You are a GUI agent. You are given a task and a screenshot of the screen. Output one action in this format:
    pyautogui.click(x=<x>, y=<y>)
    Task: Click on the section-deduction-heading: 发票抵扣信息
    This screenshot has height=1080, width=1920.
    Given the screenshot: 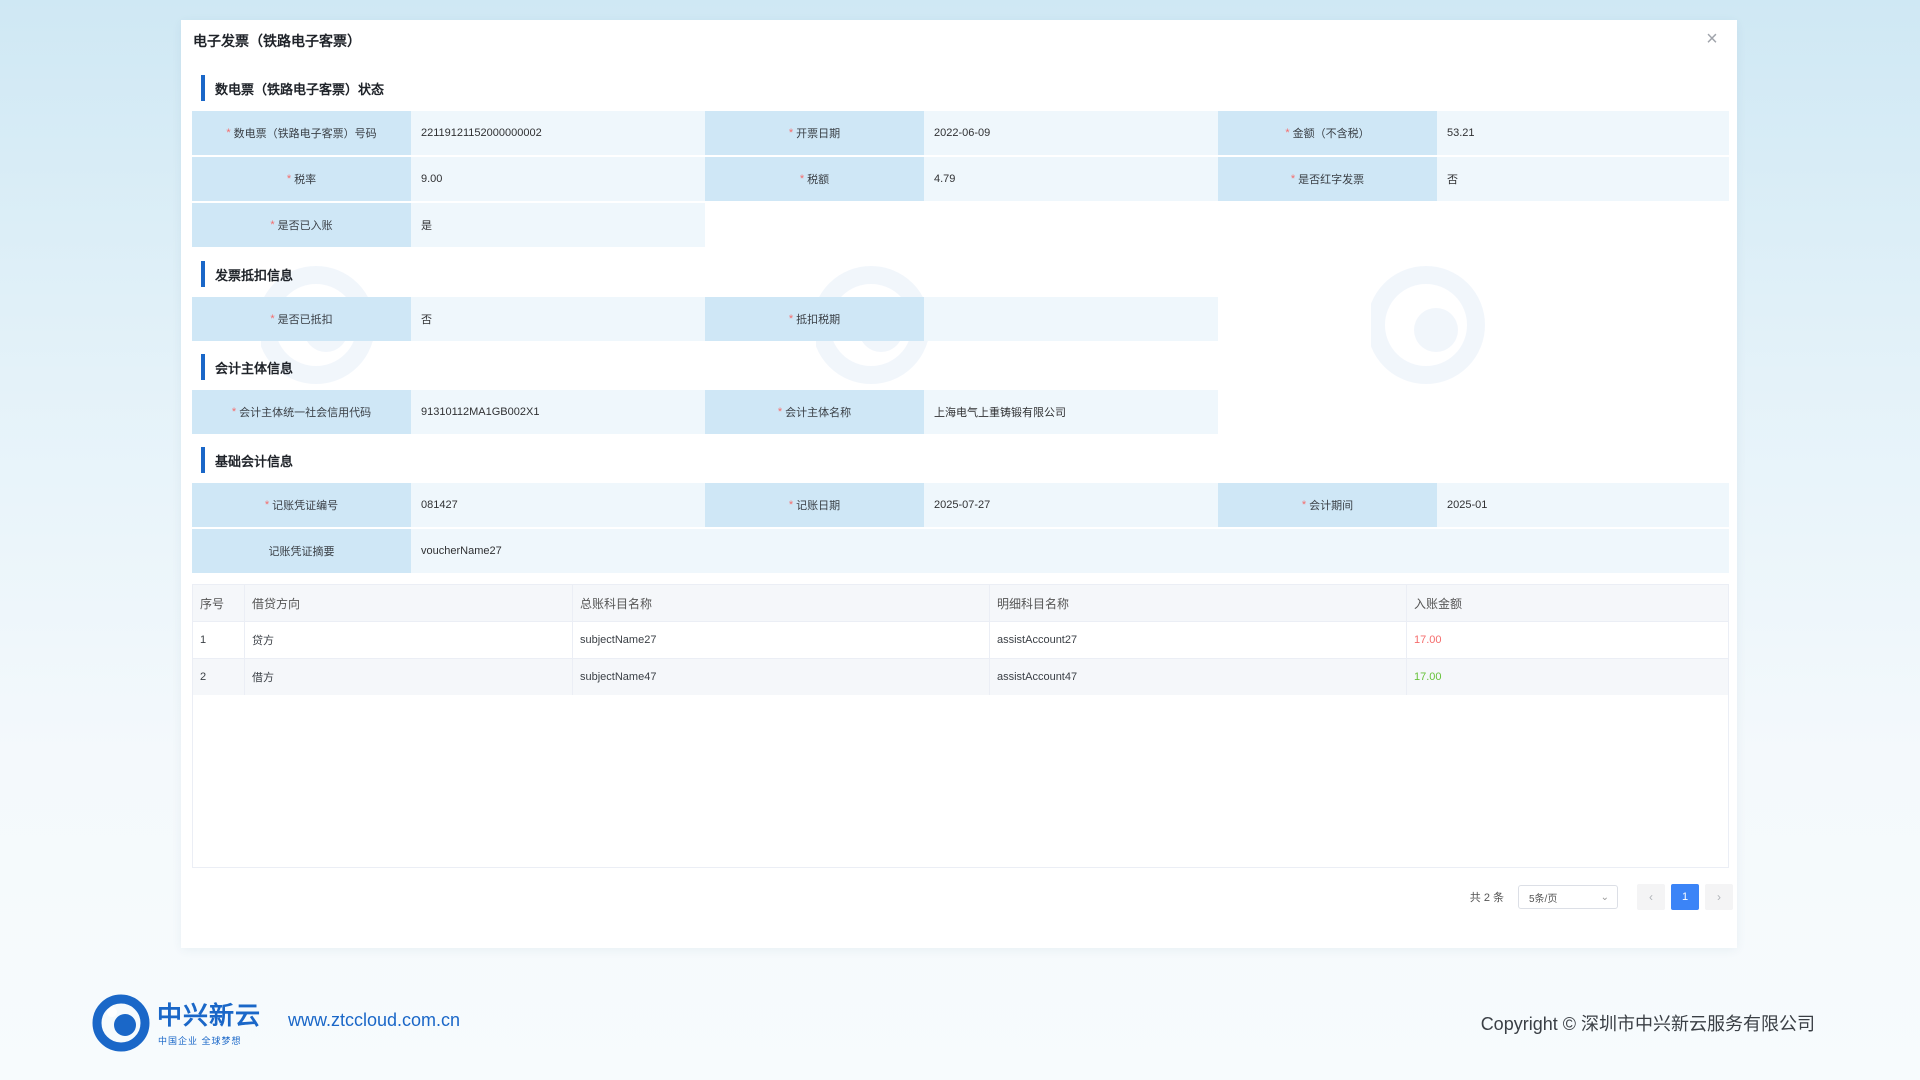 What is the action you would take?
    pyautogui.click(x=247, y=274)
    